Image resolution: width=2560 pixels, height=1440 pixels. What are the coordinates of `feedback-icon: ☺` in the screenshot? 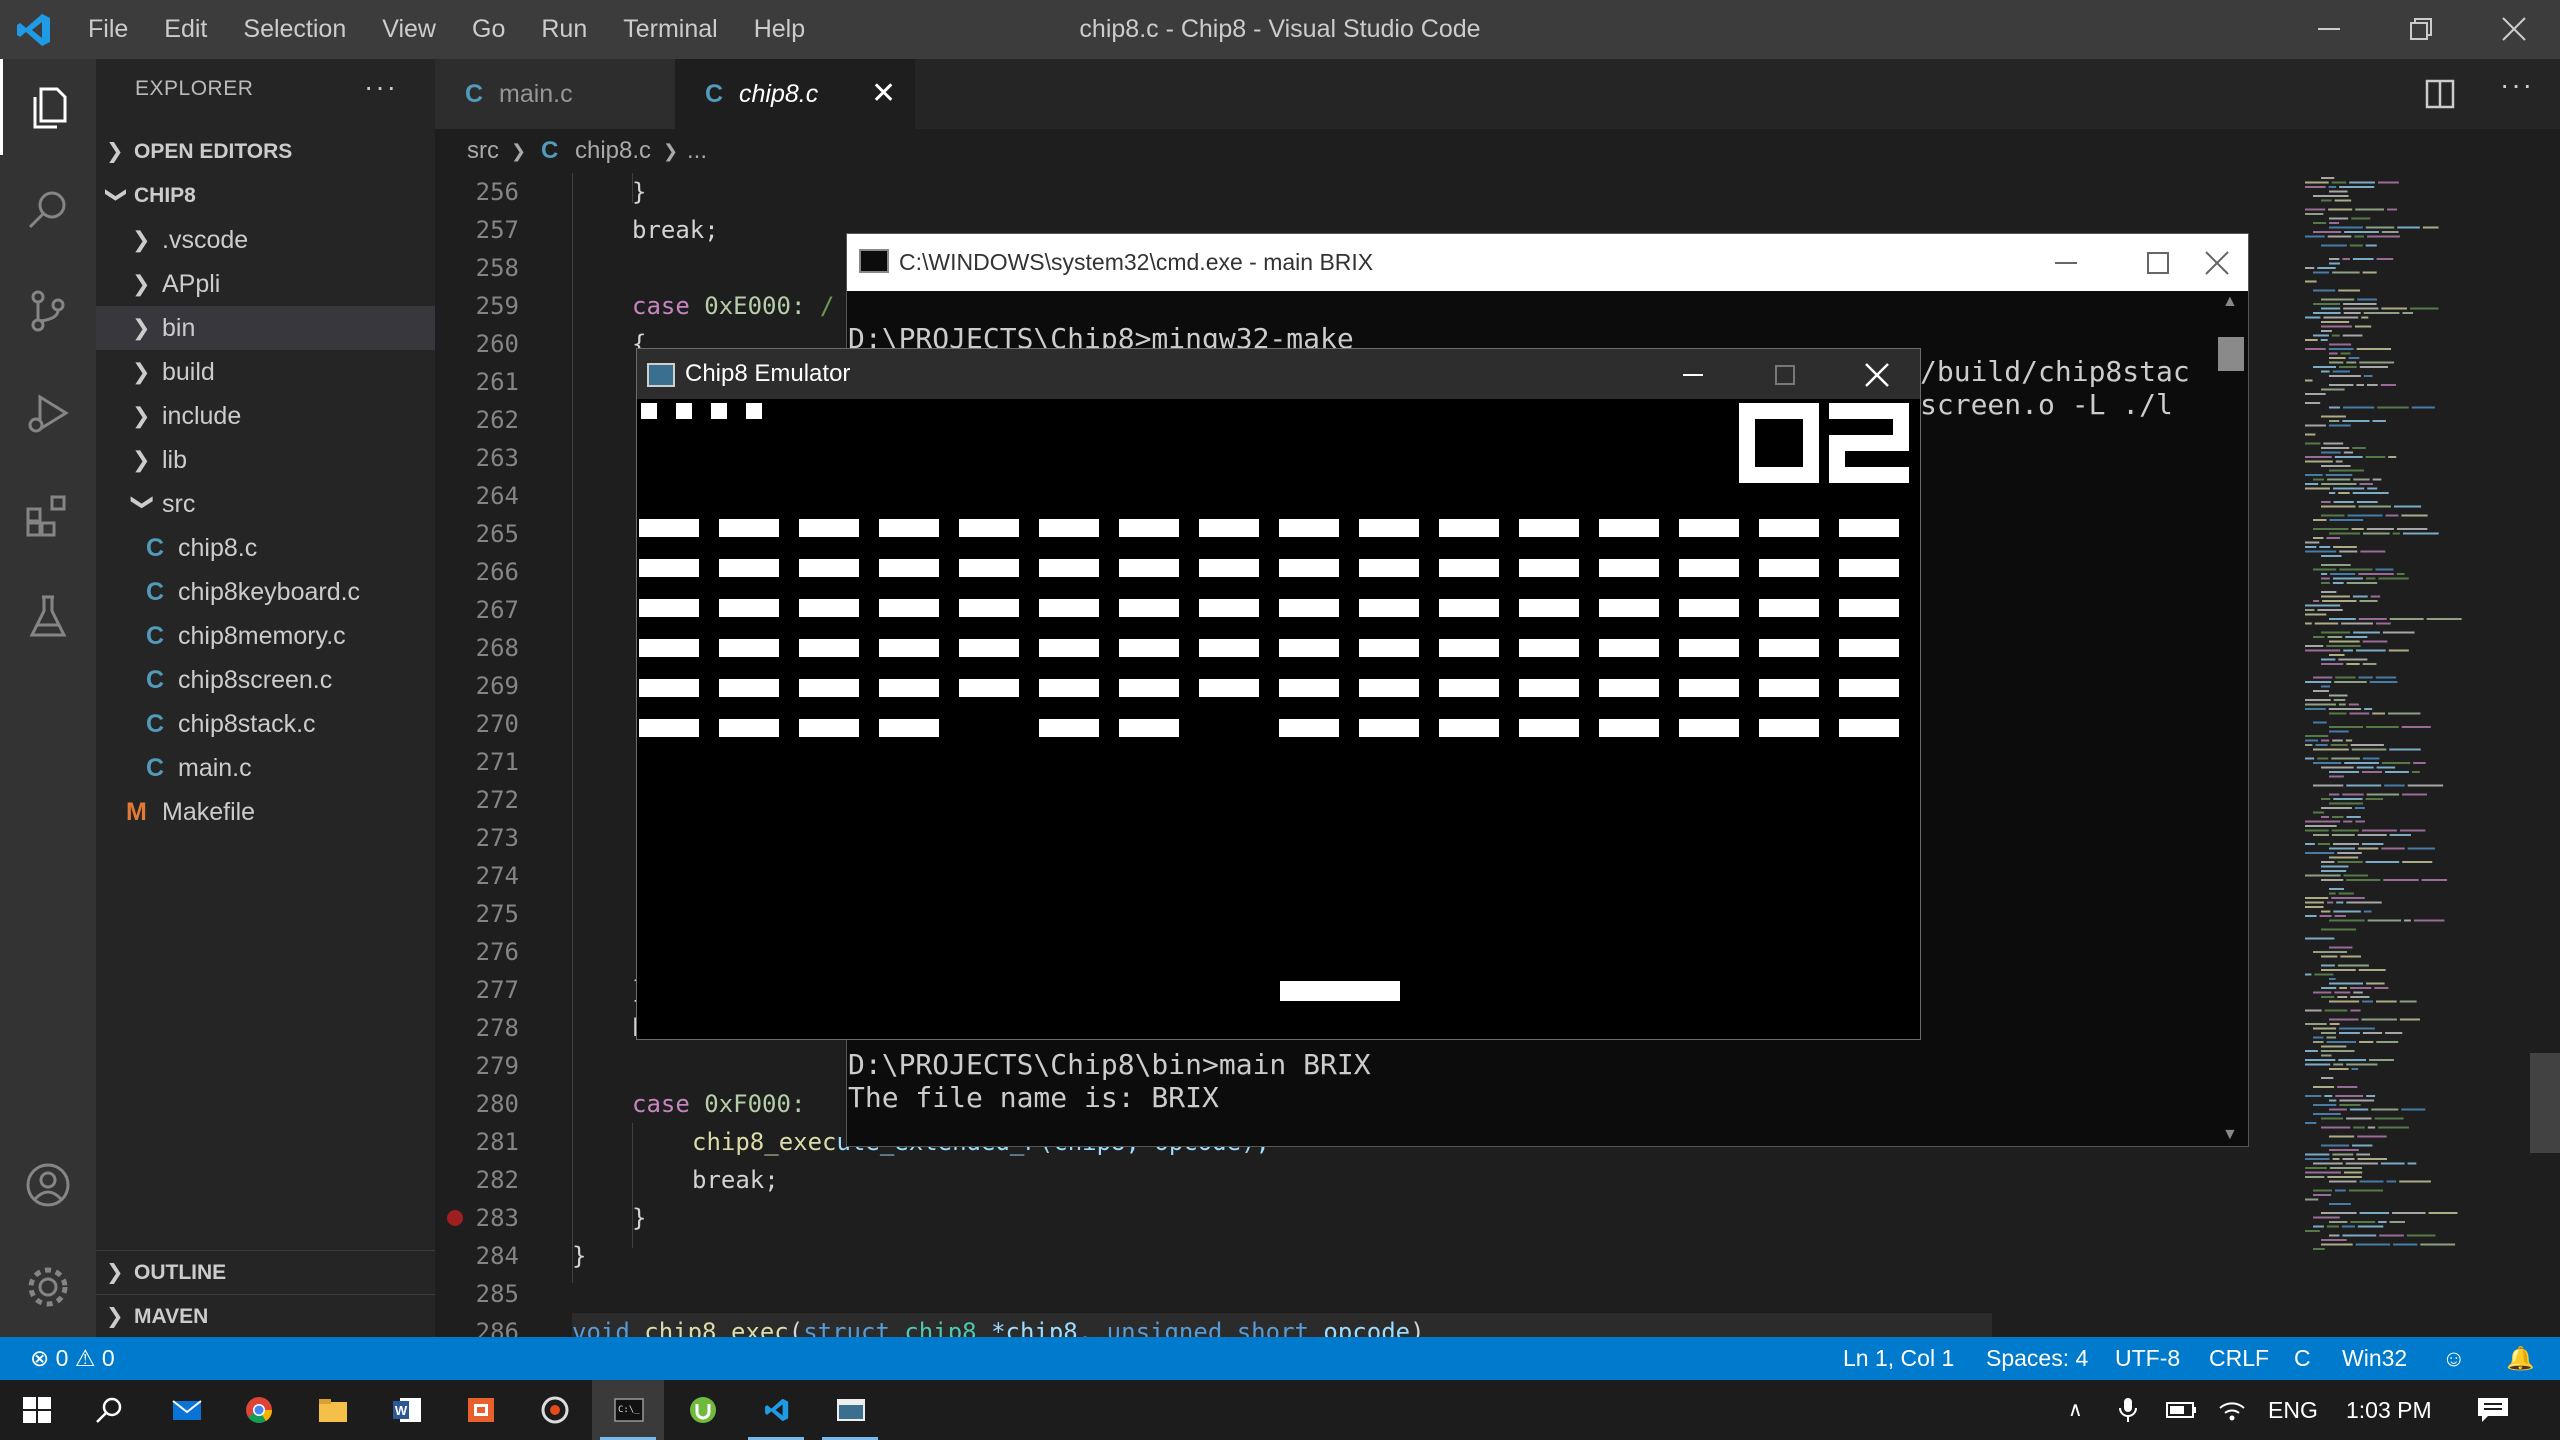 It's located at (2453, 1358).